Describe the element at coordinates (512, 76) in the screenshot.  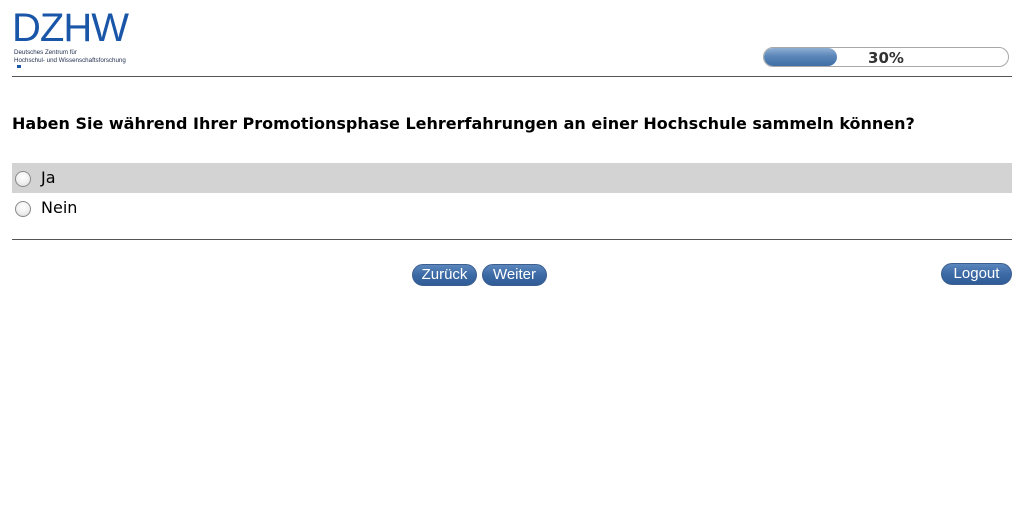
I see `header-divider` at that location.